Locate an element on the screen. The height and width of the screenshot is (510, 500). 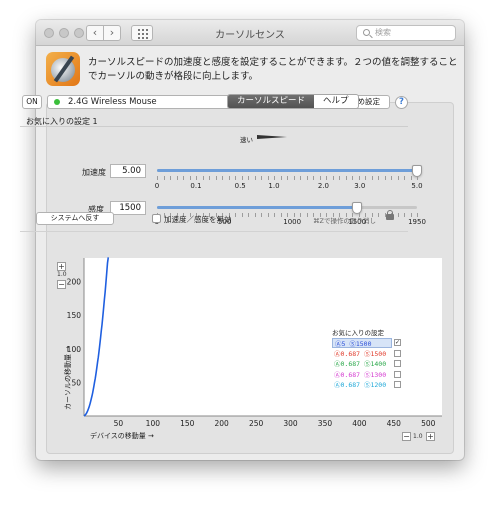
favorite-setting-row: Ⓐ0.687 Ⓢ1200 is located at coordinates (362, 385).